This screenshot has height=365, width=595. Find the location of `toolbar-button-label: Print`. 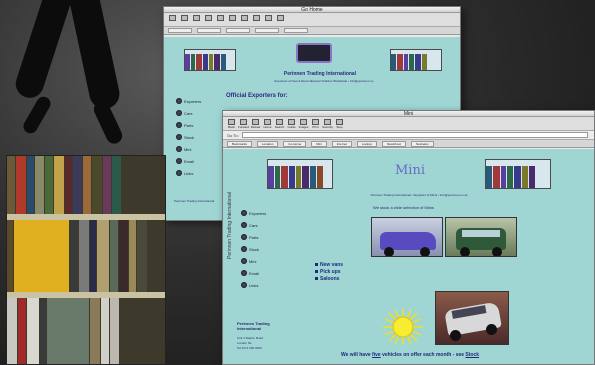

toolbar-button-label: Print is located at coordinates (315, 126).